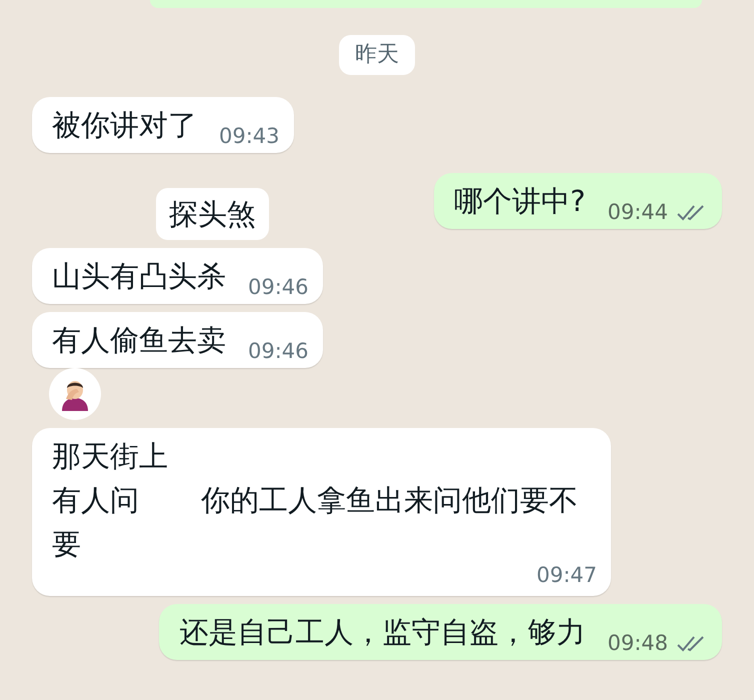 The width and height of the screenshot is (754, 700). Describe the element at coordinates (212, 214) in the screenshot. I see `message-text: 探头煞` at that location.